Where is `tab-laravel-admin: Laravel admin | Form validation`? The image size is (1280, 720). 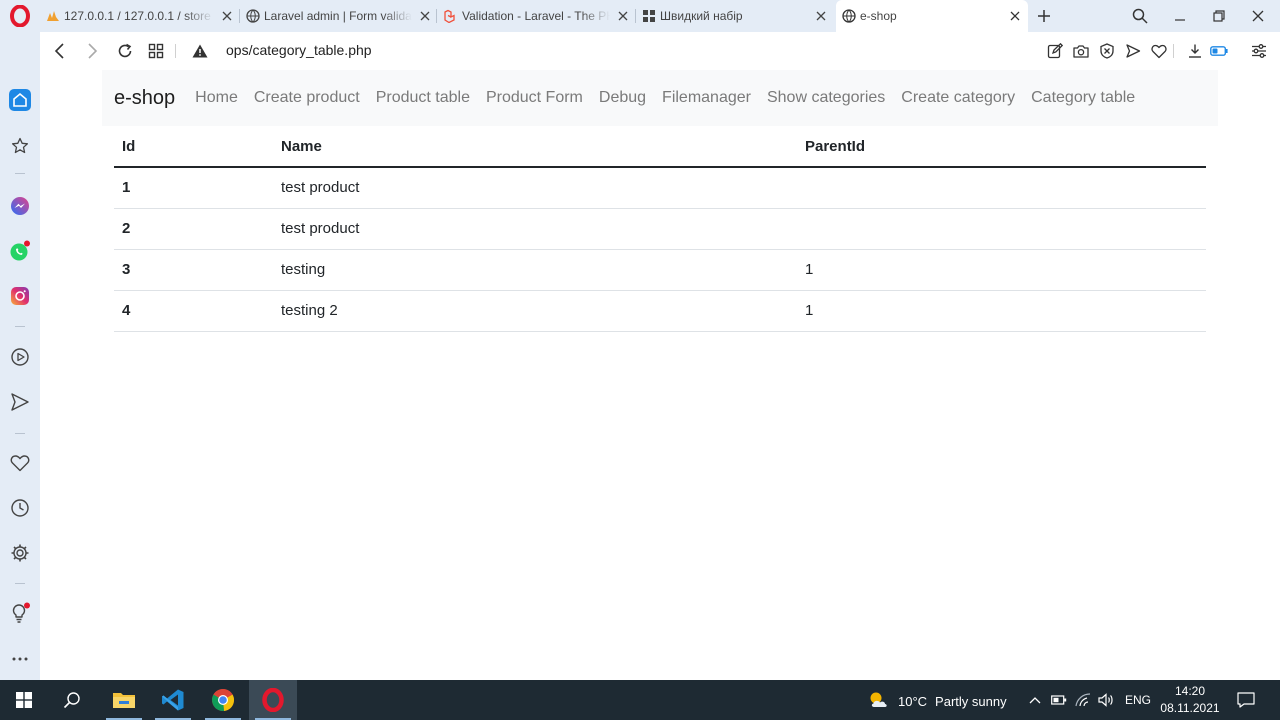
tab-laravel-admin: Laravel admin | Form validation is located at coordinates (339, 16).